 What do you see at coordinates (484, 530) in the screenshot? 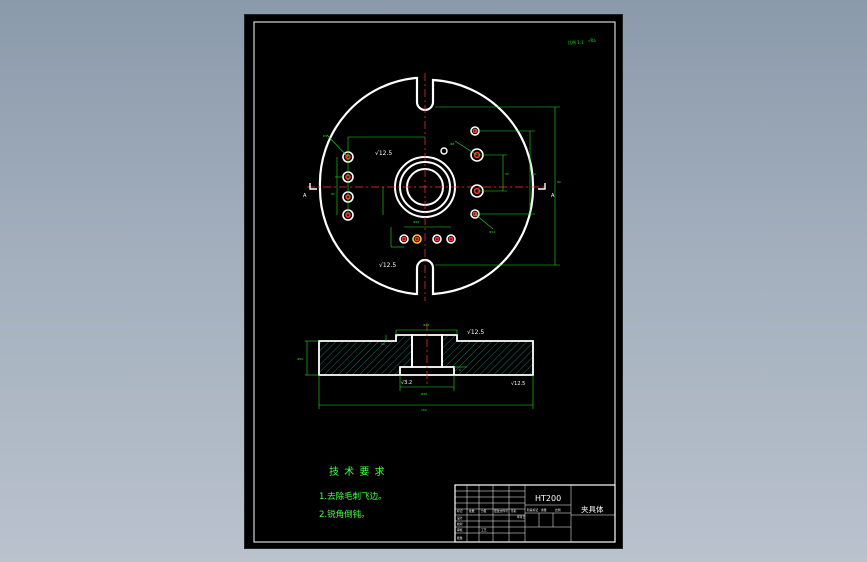
I see `sub-label-4: 工艺` at bounding box center [484, 530].